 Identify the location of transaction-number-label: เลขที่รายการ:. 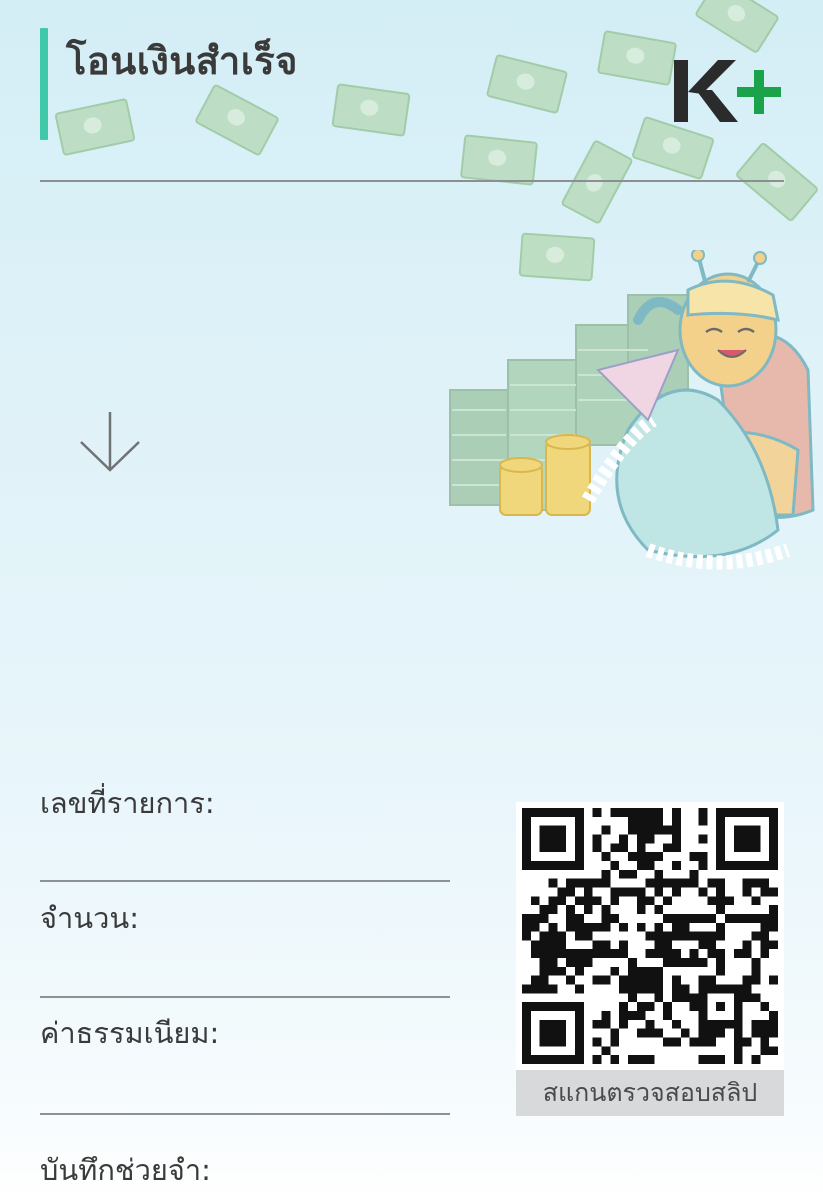
(127, 803).